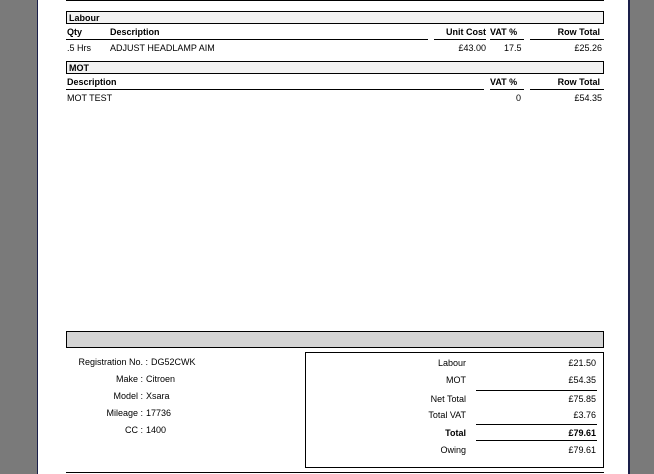  Describe the element at coordinates (335, 339) in the screenshot. I see `summary-separator-bar` at that location.